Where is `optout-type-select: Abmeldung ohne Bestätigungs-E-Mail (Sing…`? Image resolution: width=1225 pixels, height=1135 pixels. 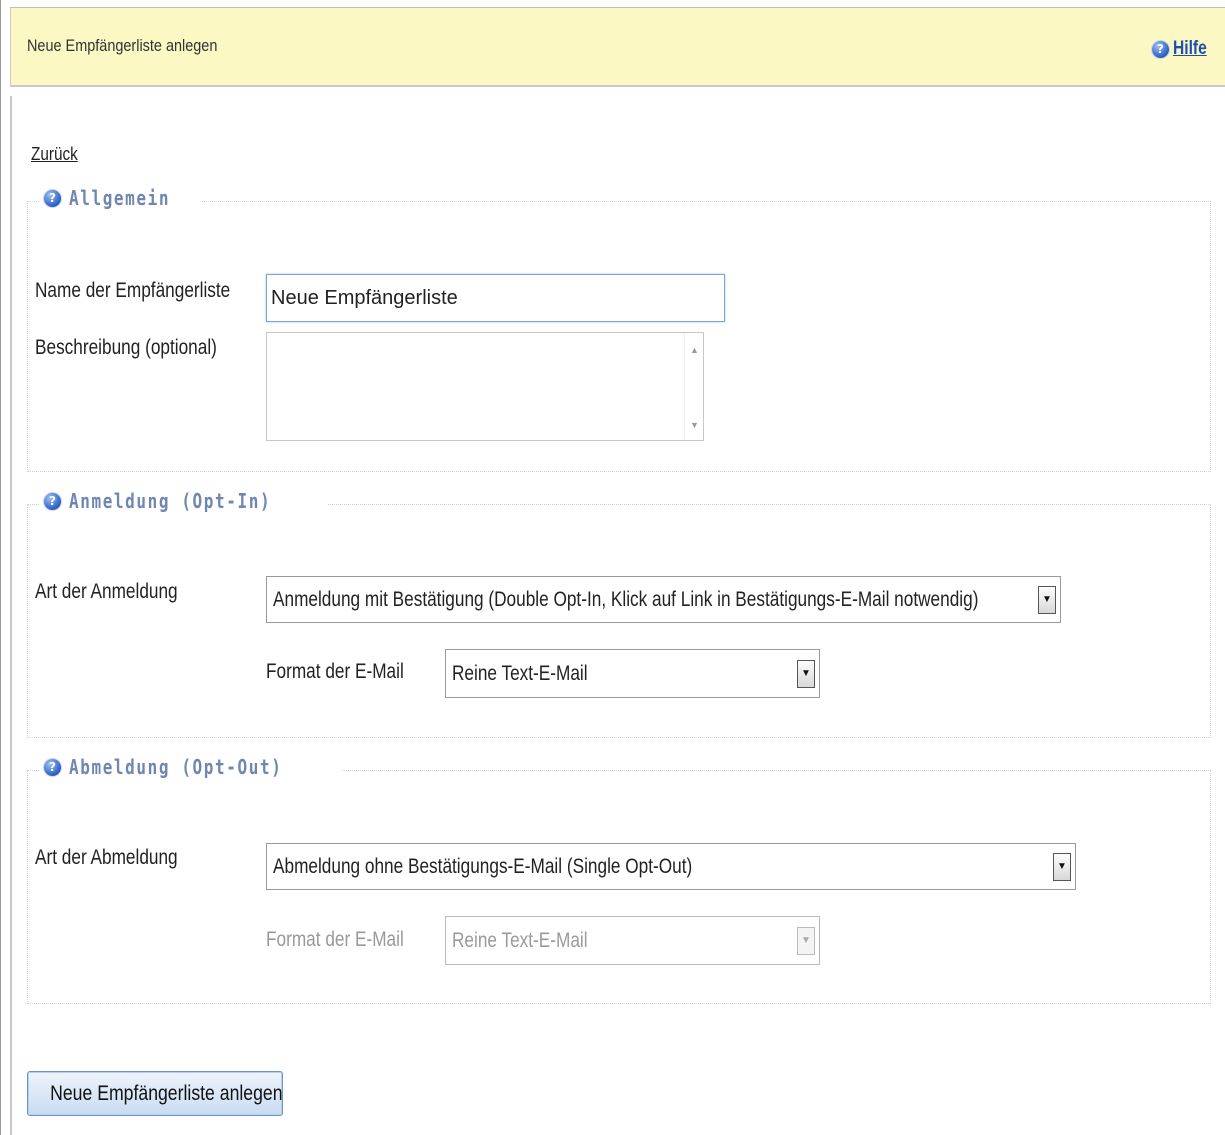 optout-type-select: Abmeldung ohne Bestätigungs-E-Mail (Sing… is located at coordinates (671, 866).